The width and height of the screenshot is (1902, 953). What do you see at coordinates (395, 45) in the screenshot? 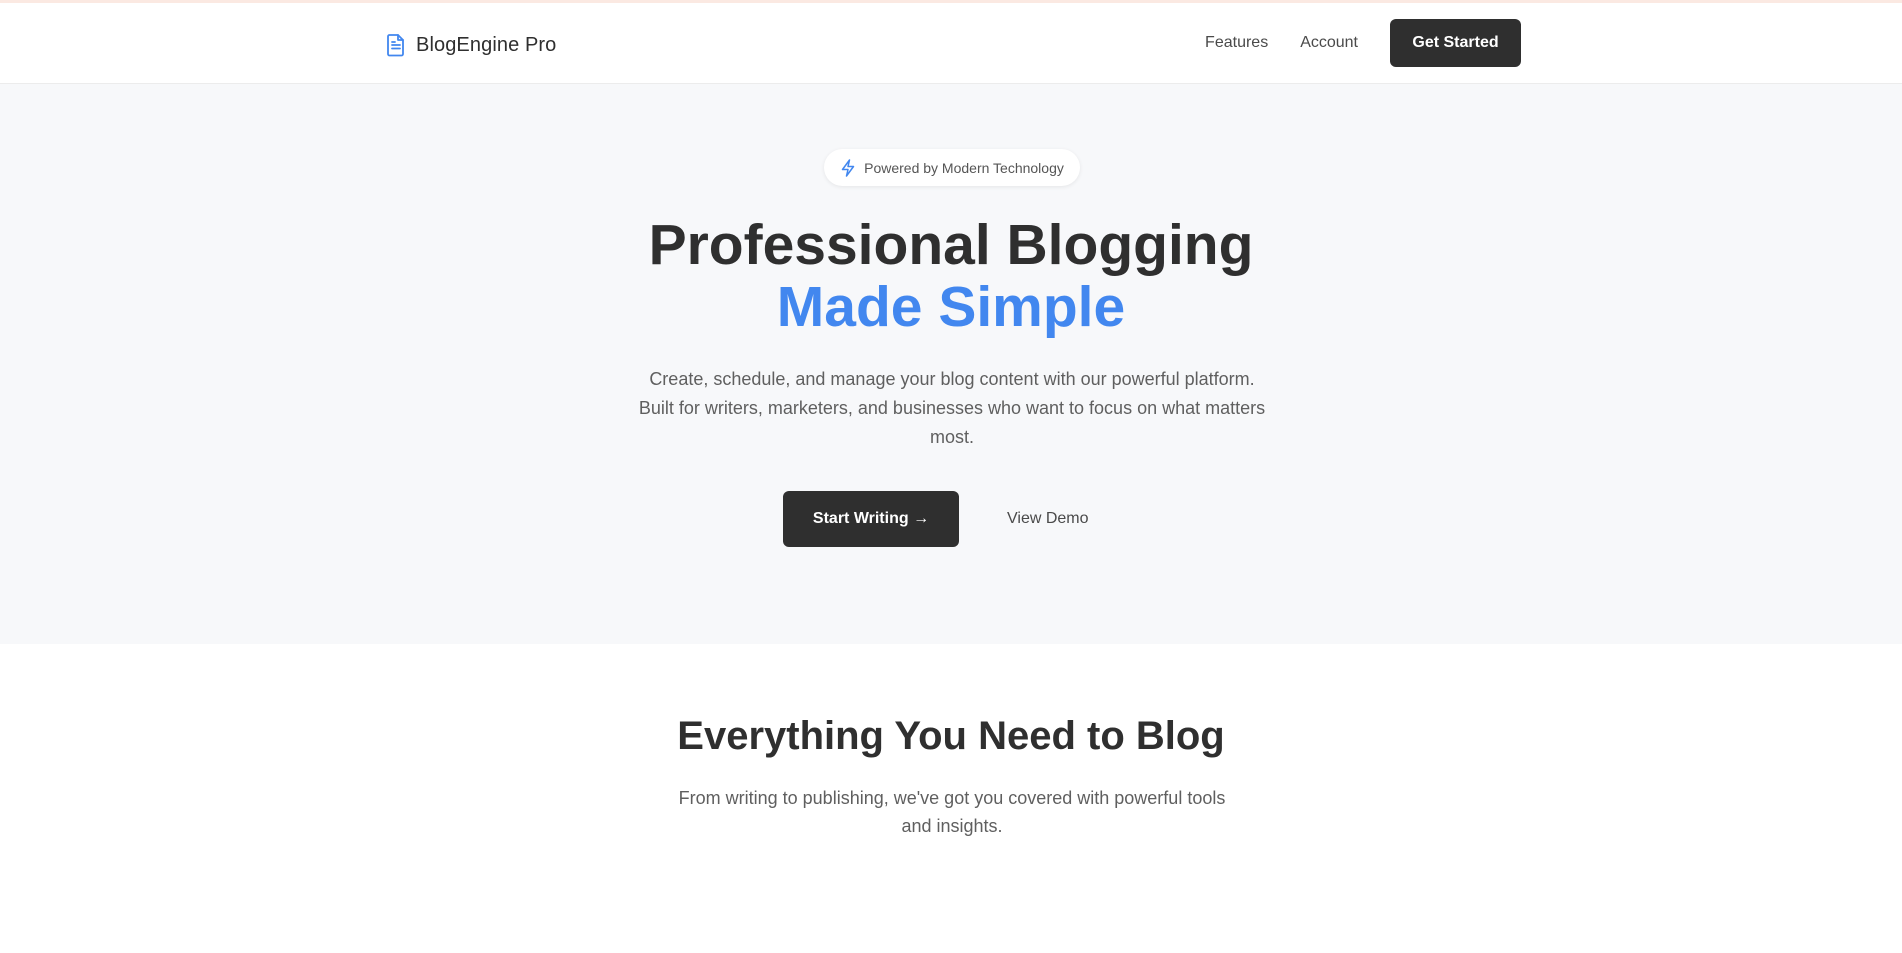
I see `document-icon` at bounding box center [395, 45].